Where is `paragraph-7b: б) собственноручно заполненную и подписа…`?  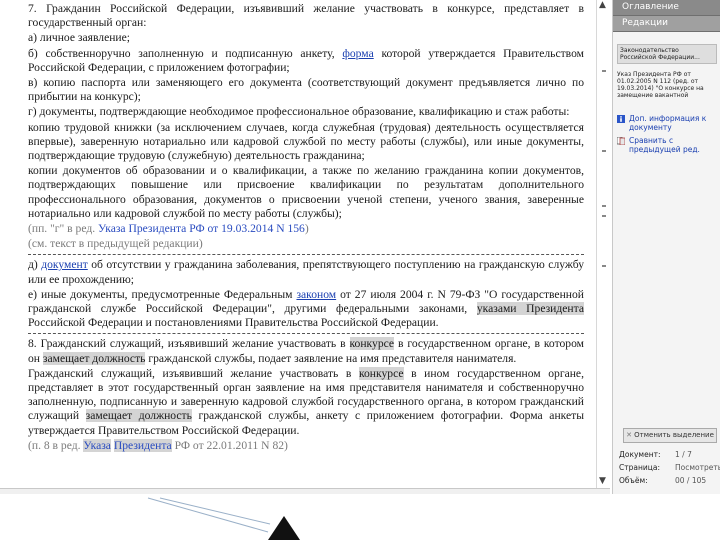 paragraph-7b: б) собственноручно заполненную и подписа… is located at coordinates (306, 61).